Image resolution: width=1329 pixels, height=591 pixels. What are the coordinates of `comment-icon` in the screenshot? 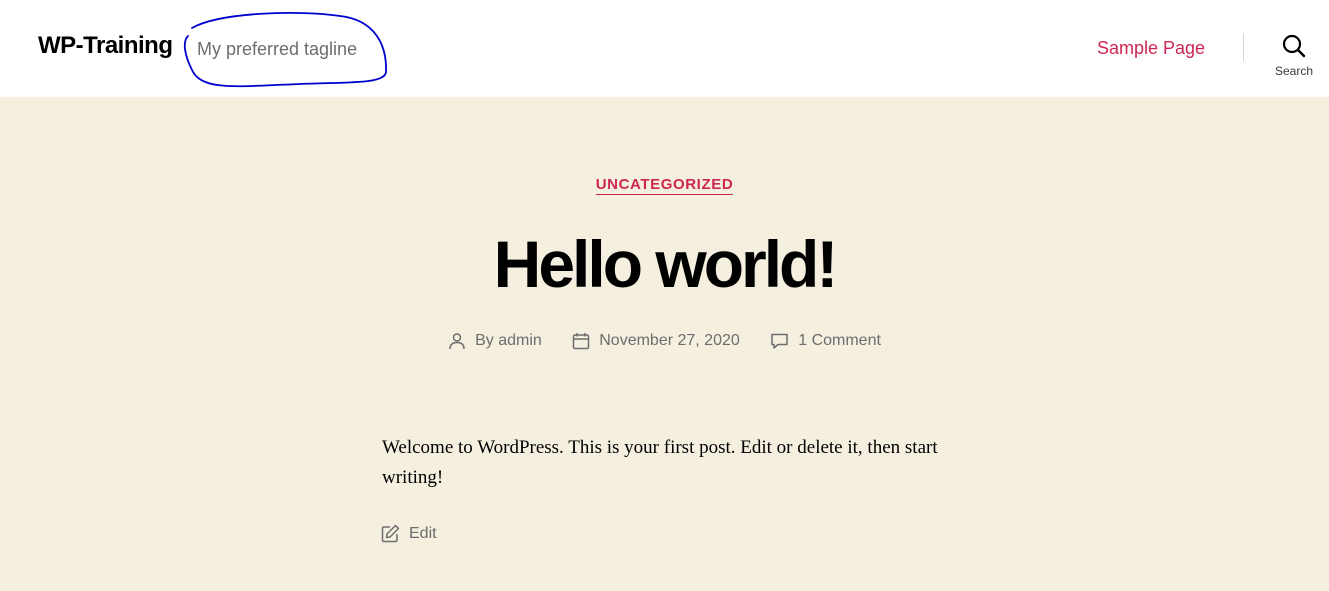 It's located at (779, 341).